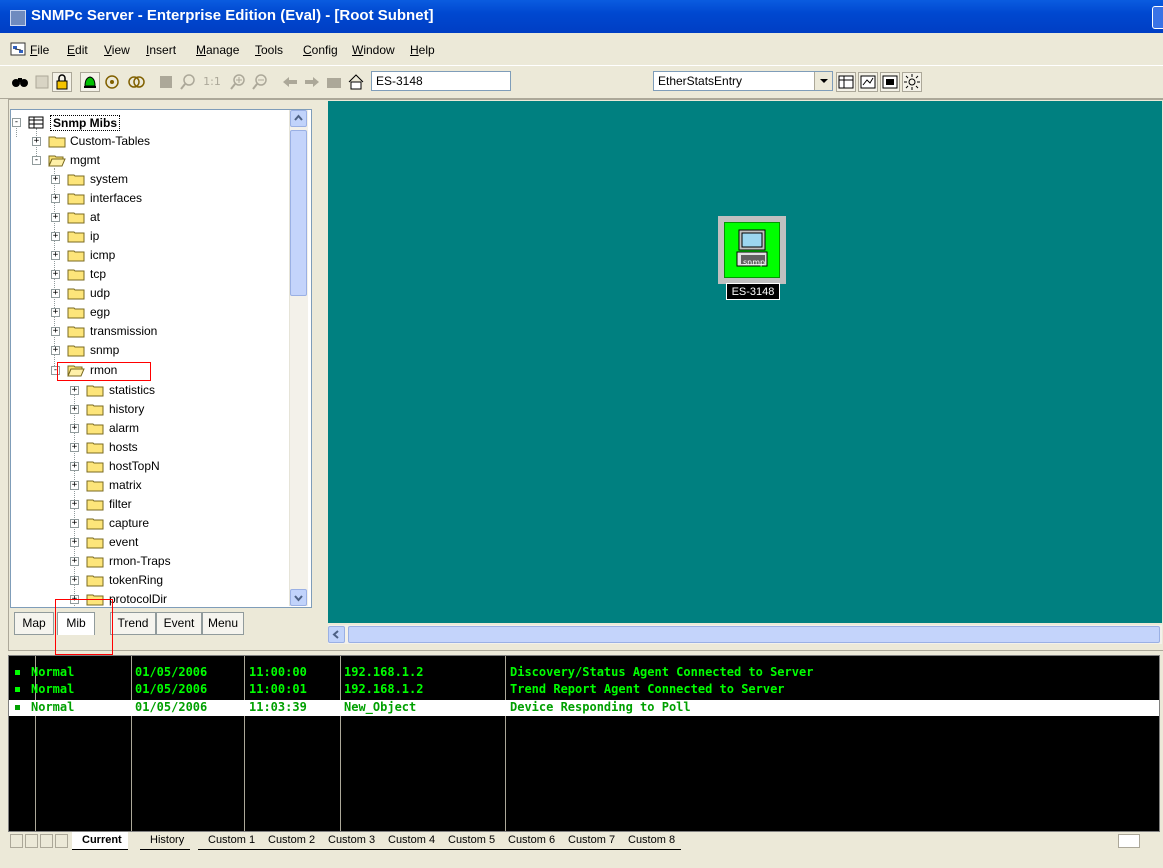 The width and height of the screenshot is (1163, 868). Describe the element at coordinates (42, 82) in the screenshot. I see `properties-icon` at that location.